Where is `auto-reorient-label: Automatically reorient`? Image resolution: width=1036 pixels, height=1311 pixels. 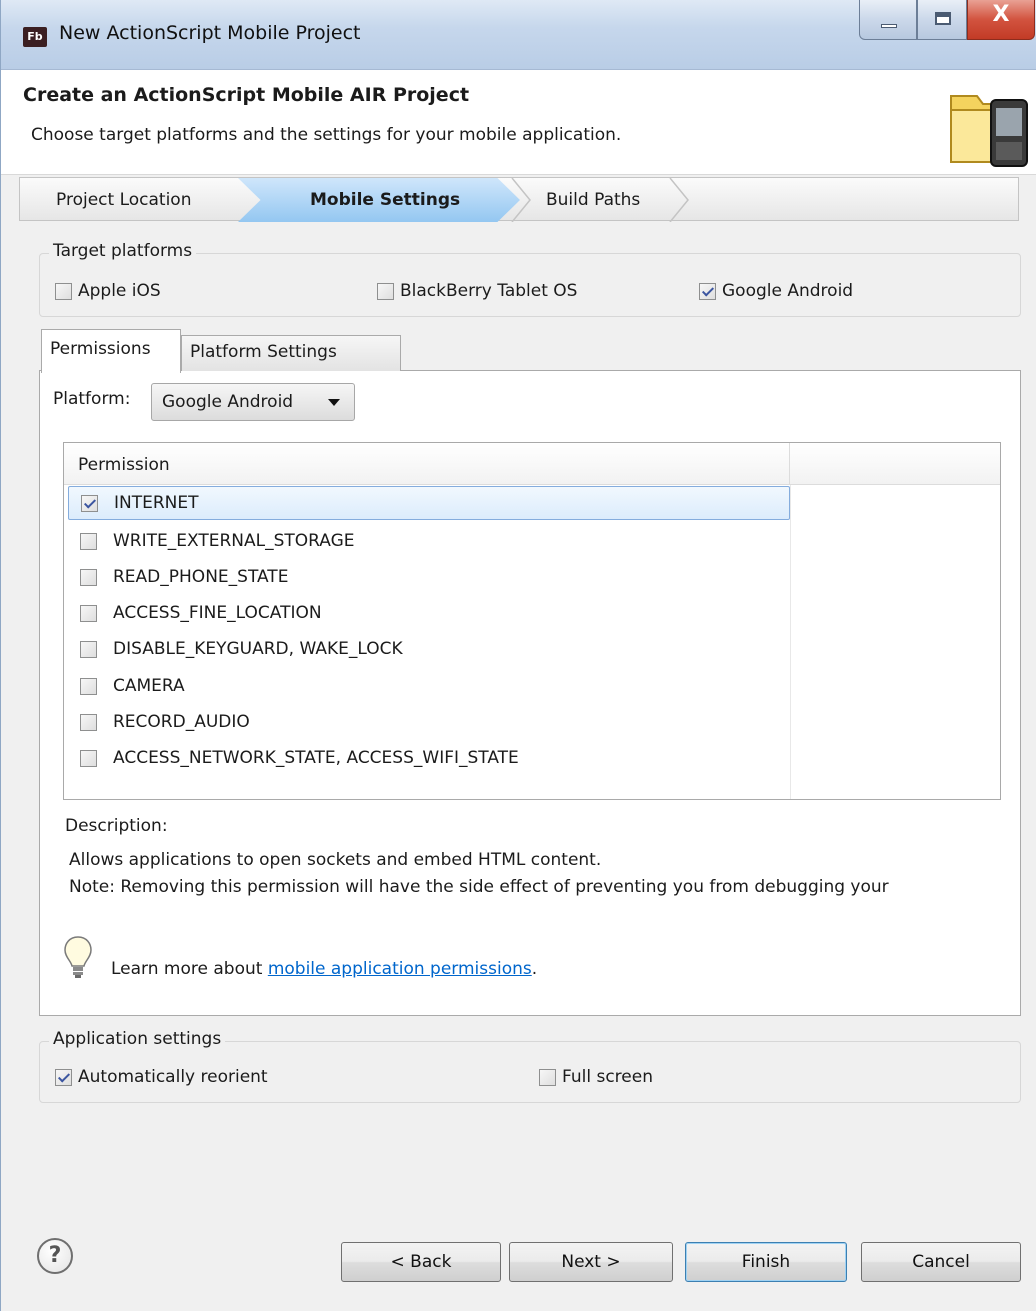
auto-reorient-label: Automatically reorient is located at coordinates (173, 1077).